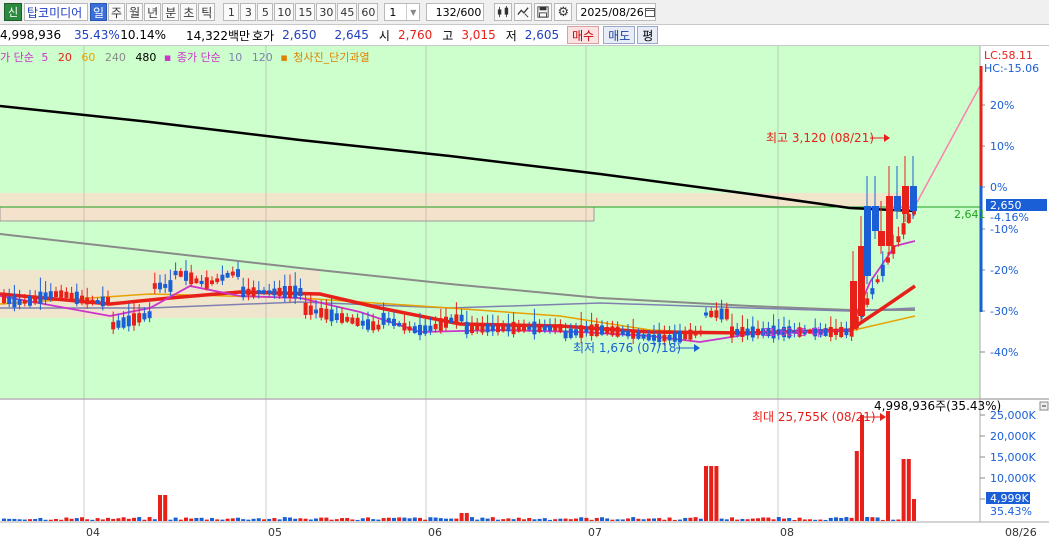 Image resolution: width=1049 pixels, height=546 pixels. What do you see at coordinates (117, 12) in the screenshot?
I see `period-tab-1: 주` at bounding box center [117, 12].